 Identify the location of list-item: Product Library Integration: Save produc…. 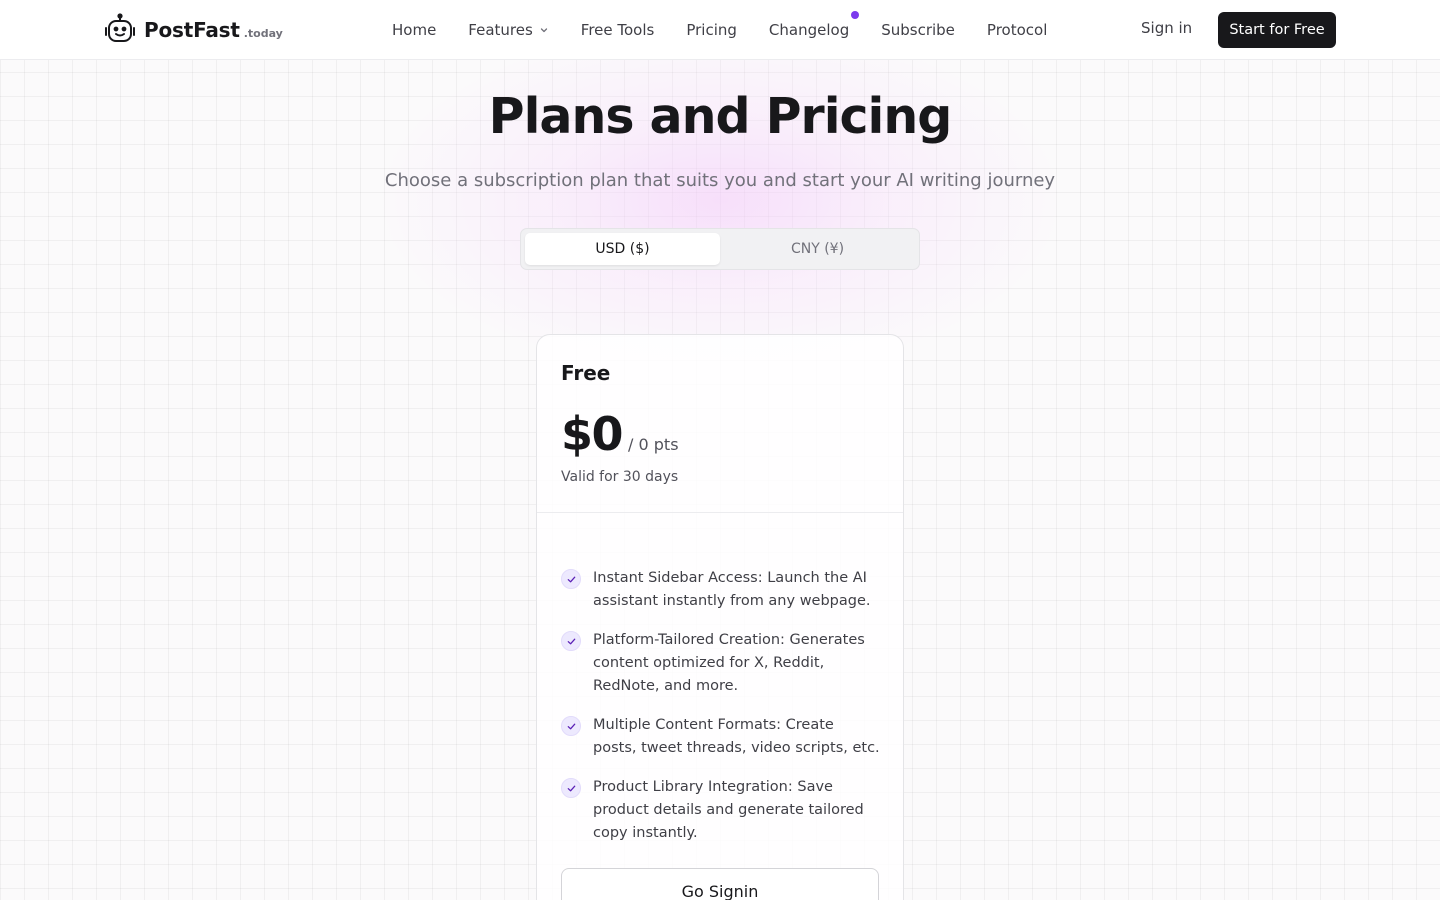
(721, 810).